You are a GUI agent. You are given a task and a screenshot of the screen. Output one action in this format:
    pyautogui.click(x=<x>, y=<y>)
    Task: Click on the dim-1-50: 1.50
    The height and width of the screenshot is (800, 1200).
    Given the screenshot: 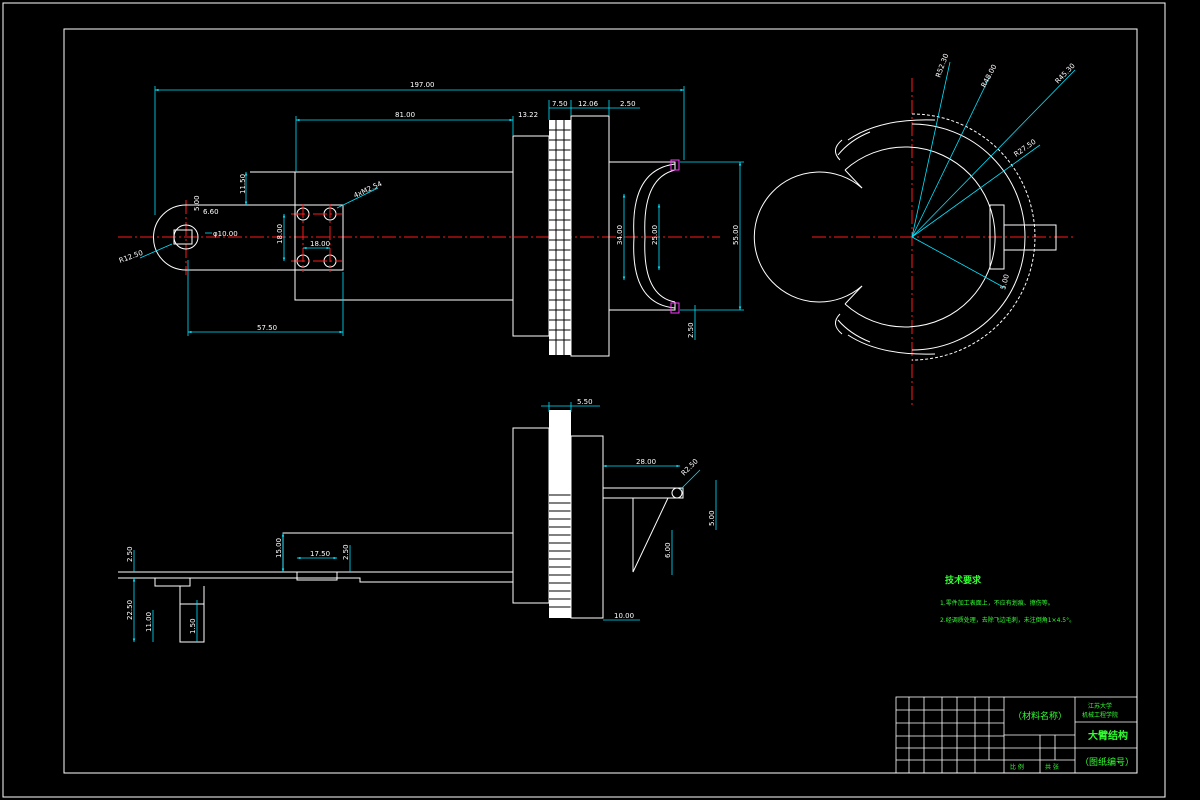 What is the action you would take?
    pyautogui.click(x=193, y=626)
    